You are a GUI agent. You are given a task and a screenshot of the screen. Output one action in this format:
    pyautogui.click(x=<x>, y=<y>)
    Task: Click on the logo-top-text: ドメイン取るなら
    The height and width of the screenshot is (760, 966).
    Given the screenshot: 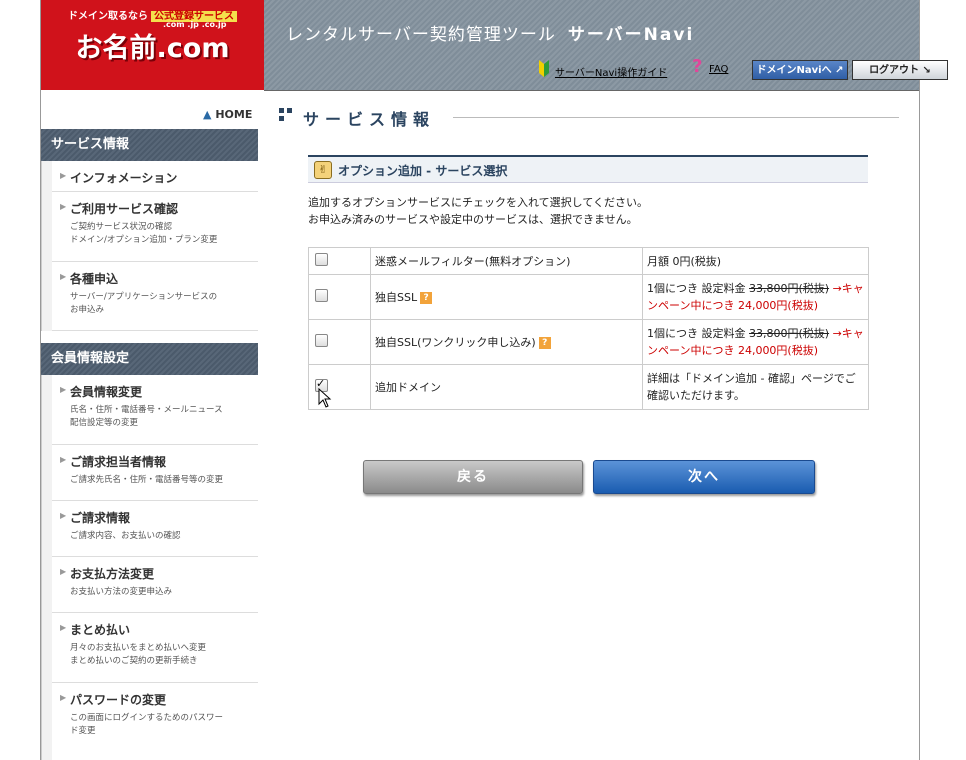 What is the action you would take?
    pyautogui.click(x=108, y=16)
    